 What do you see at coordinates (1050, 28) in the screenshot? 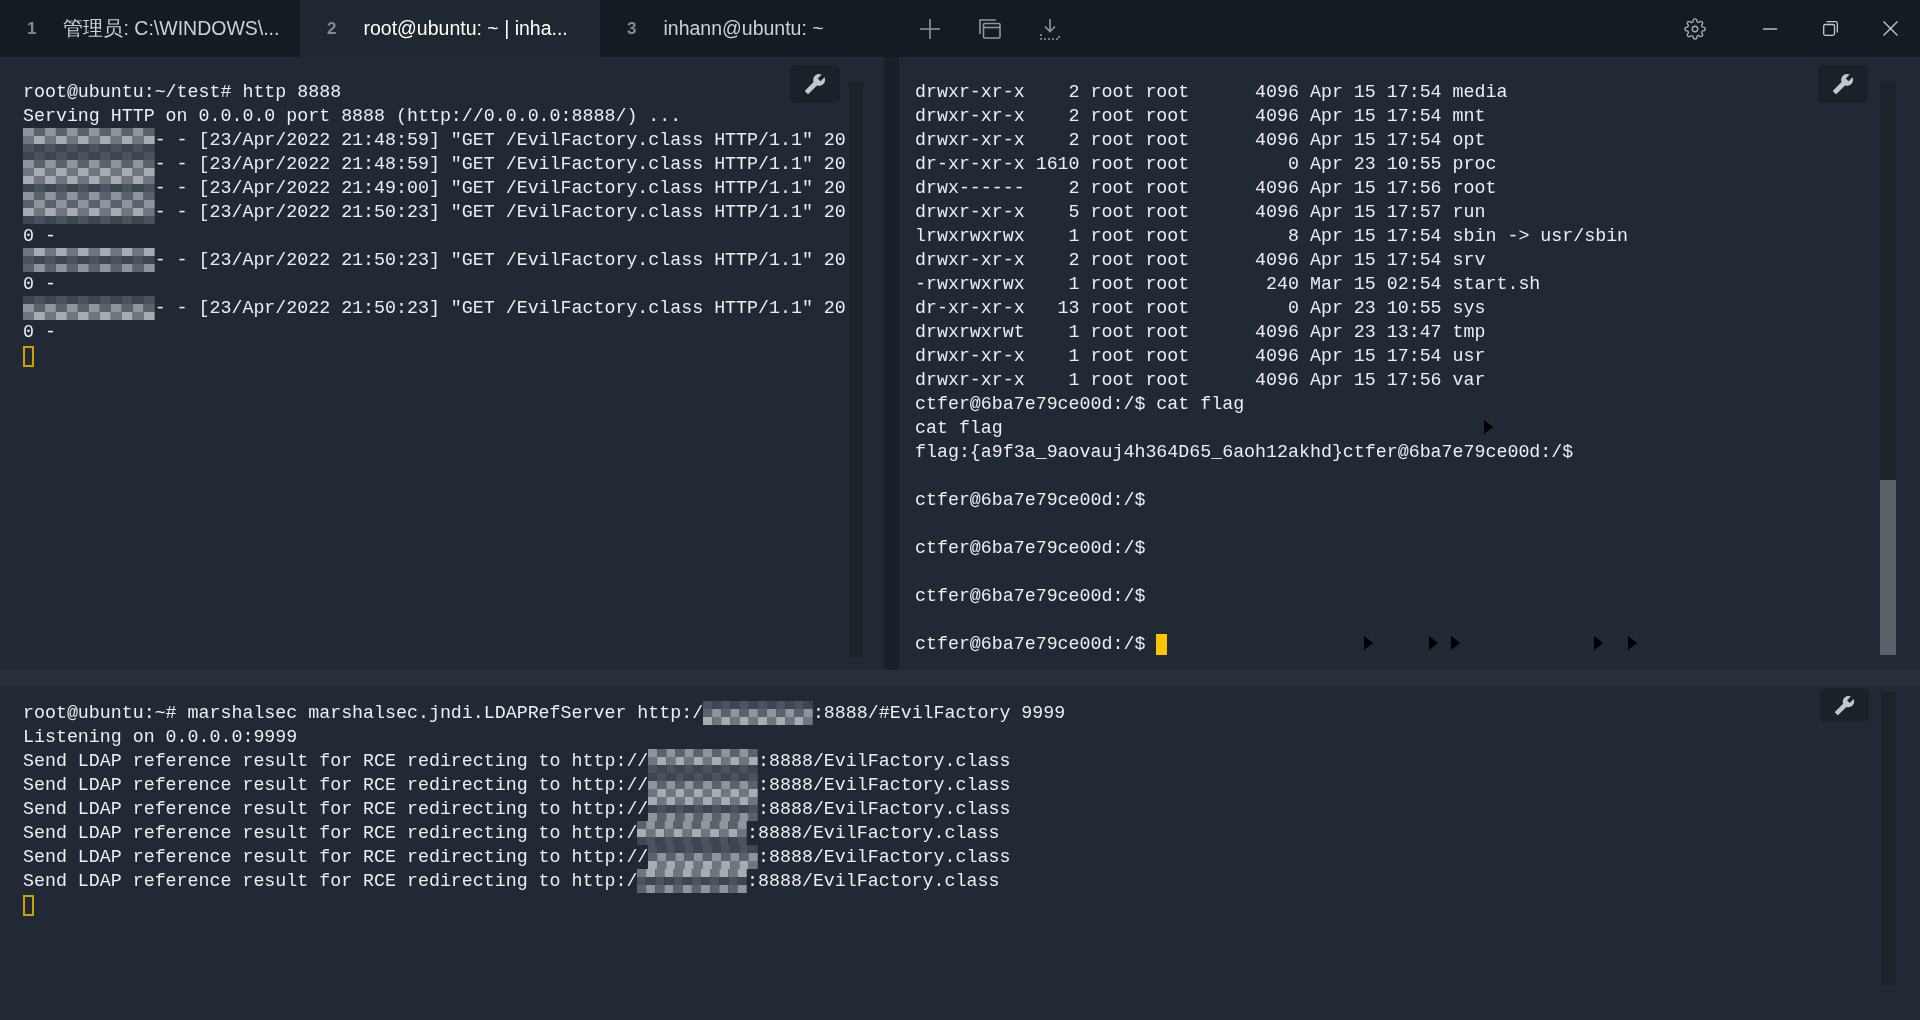
I see `download-icon` at bounding box center [1050, 28].